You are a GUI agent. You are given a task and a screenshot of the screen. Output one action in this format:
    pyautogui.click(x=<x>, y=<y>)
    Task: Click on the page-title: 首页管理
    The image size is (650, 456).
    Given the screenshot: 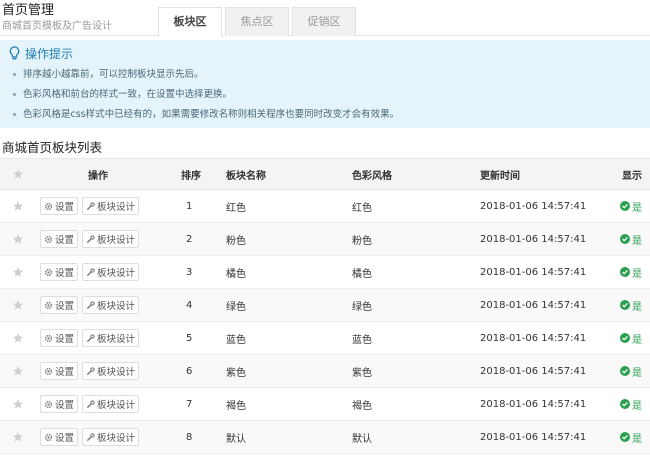 What is the action you would take?
    pyautogui.click(x=28, y=10)
    